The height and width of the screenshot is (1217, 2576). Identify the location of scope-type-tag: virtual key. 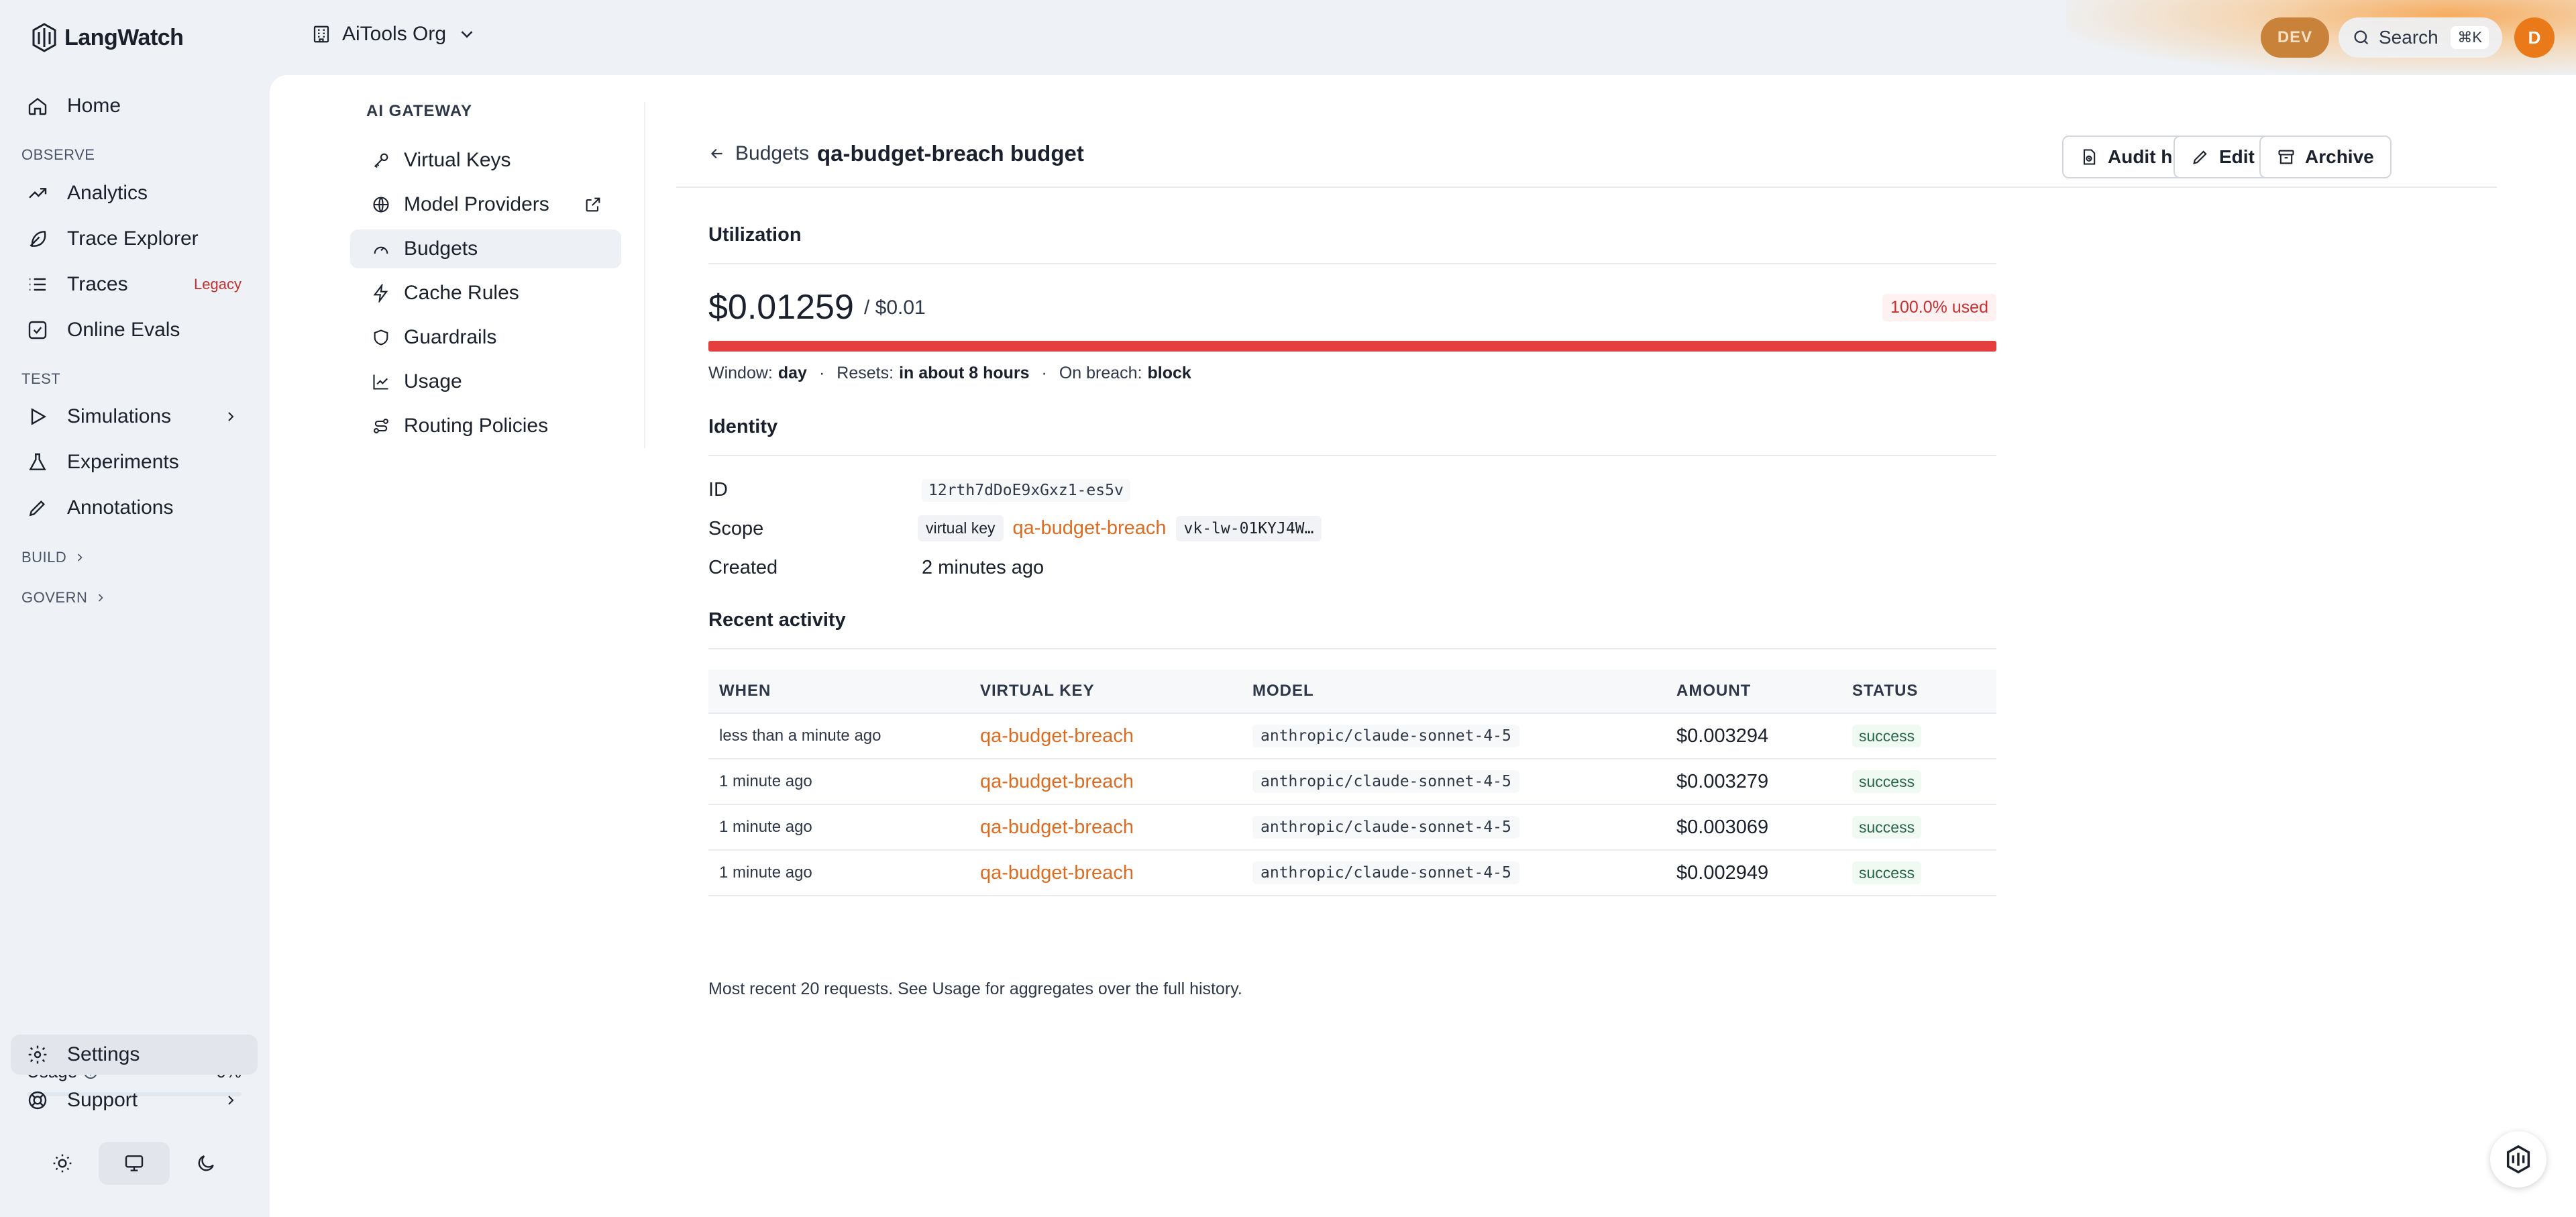
(961, 528).